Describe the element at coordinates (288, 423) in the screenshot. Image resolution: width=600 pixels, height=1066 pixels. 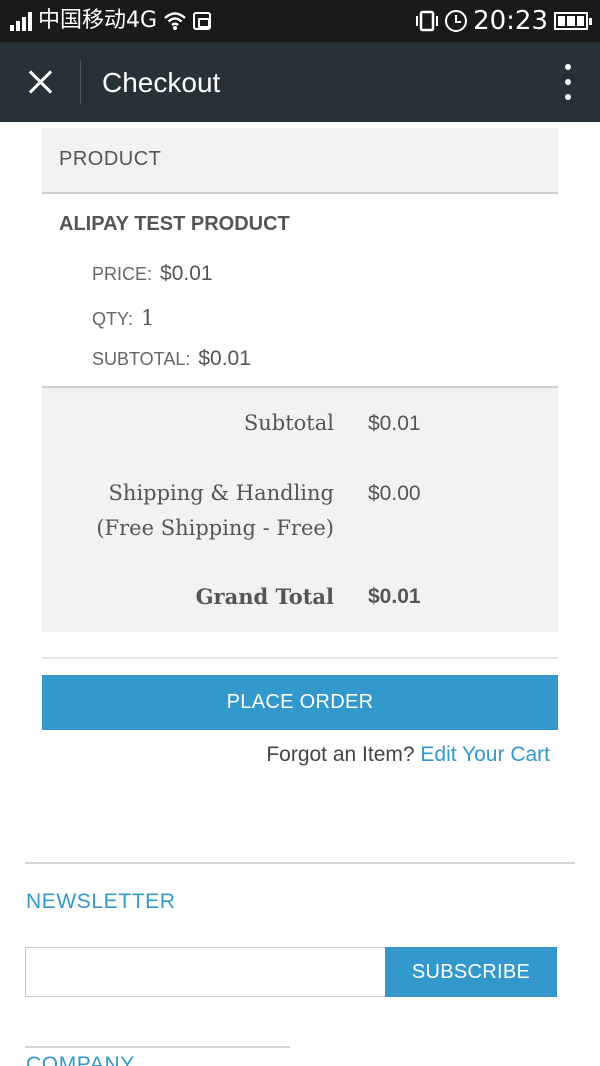
I see `subtotal-label: Subtotal` at that location.